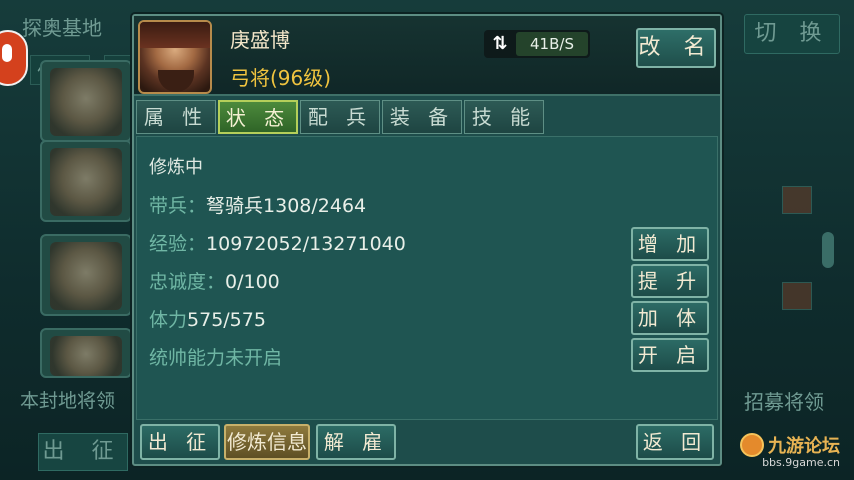 The width and height of the screenshot is (854, 480). I want to click on experience-row: 经验：10972052/13271040, so click(277, 242).